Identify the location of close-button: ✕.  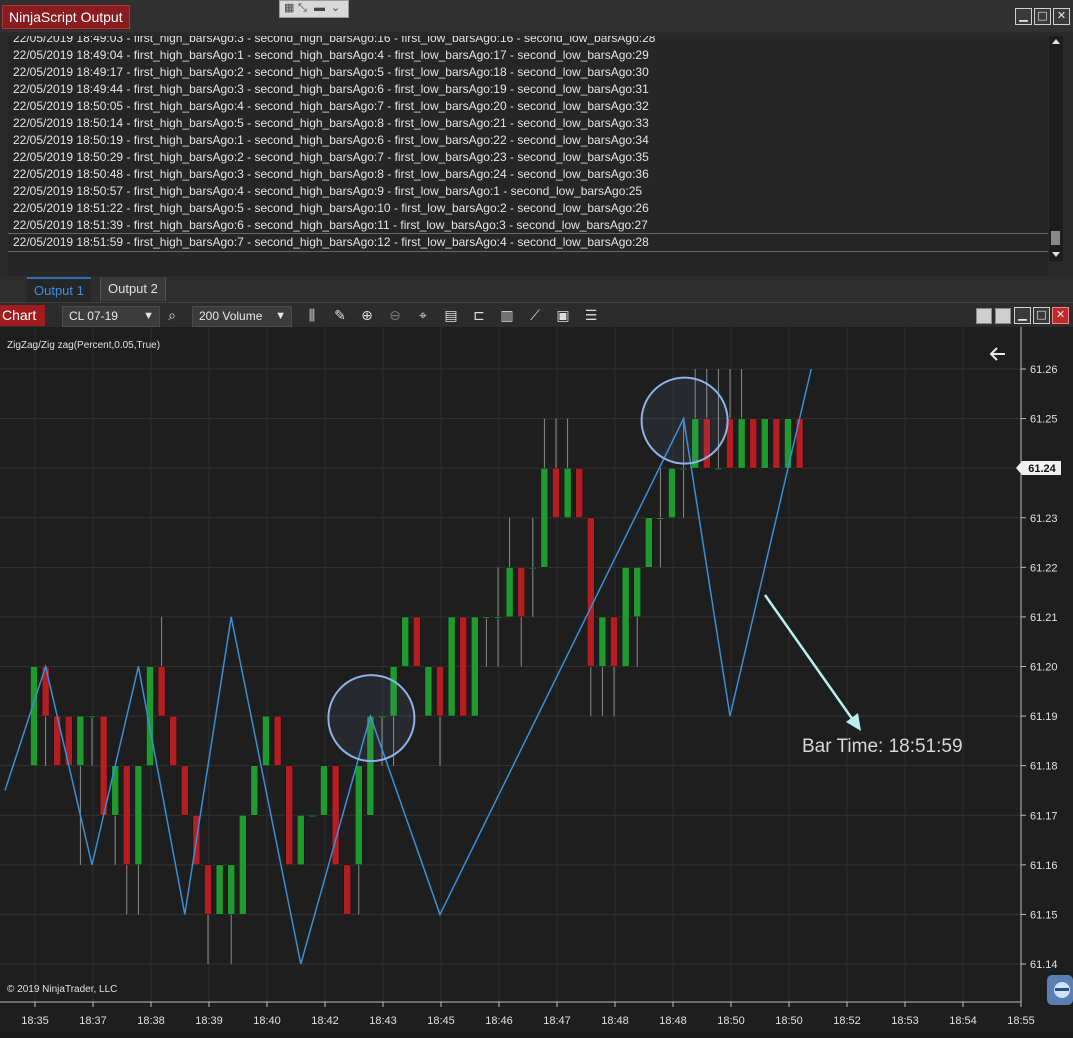
(1061, 16).